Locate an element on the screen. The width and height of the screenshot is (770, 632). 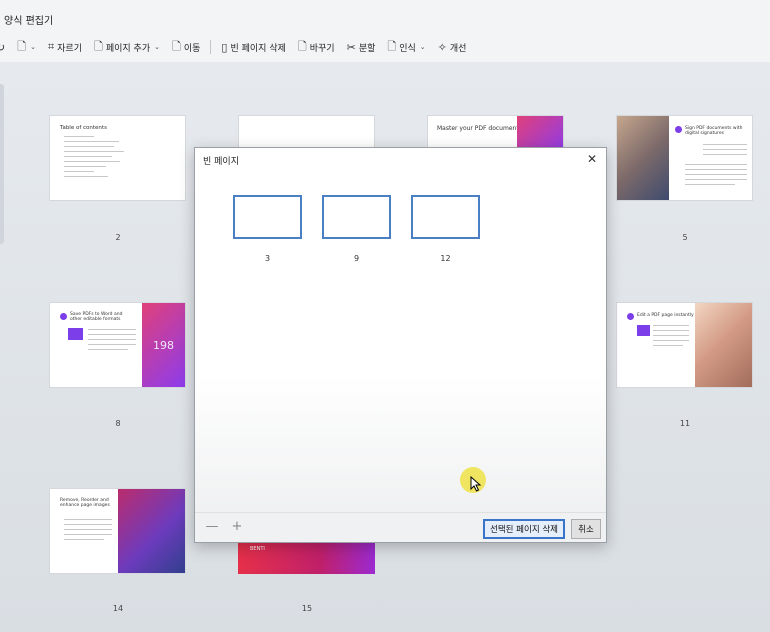
page-thumbnail-15: BENTI is located at coordinates (306, 558).